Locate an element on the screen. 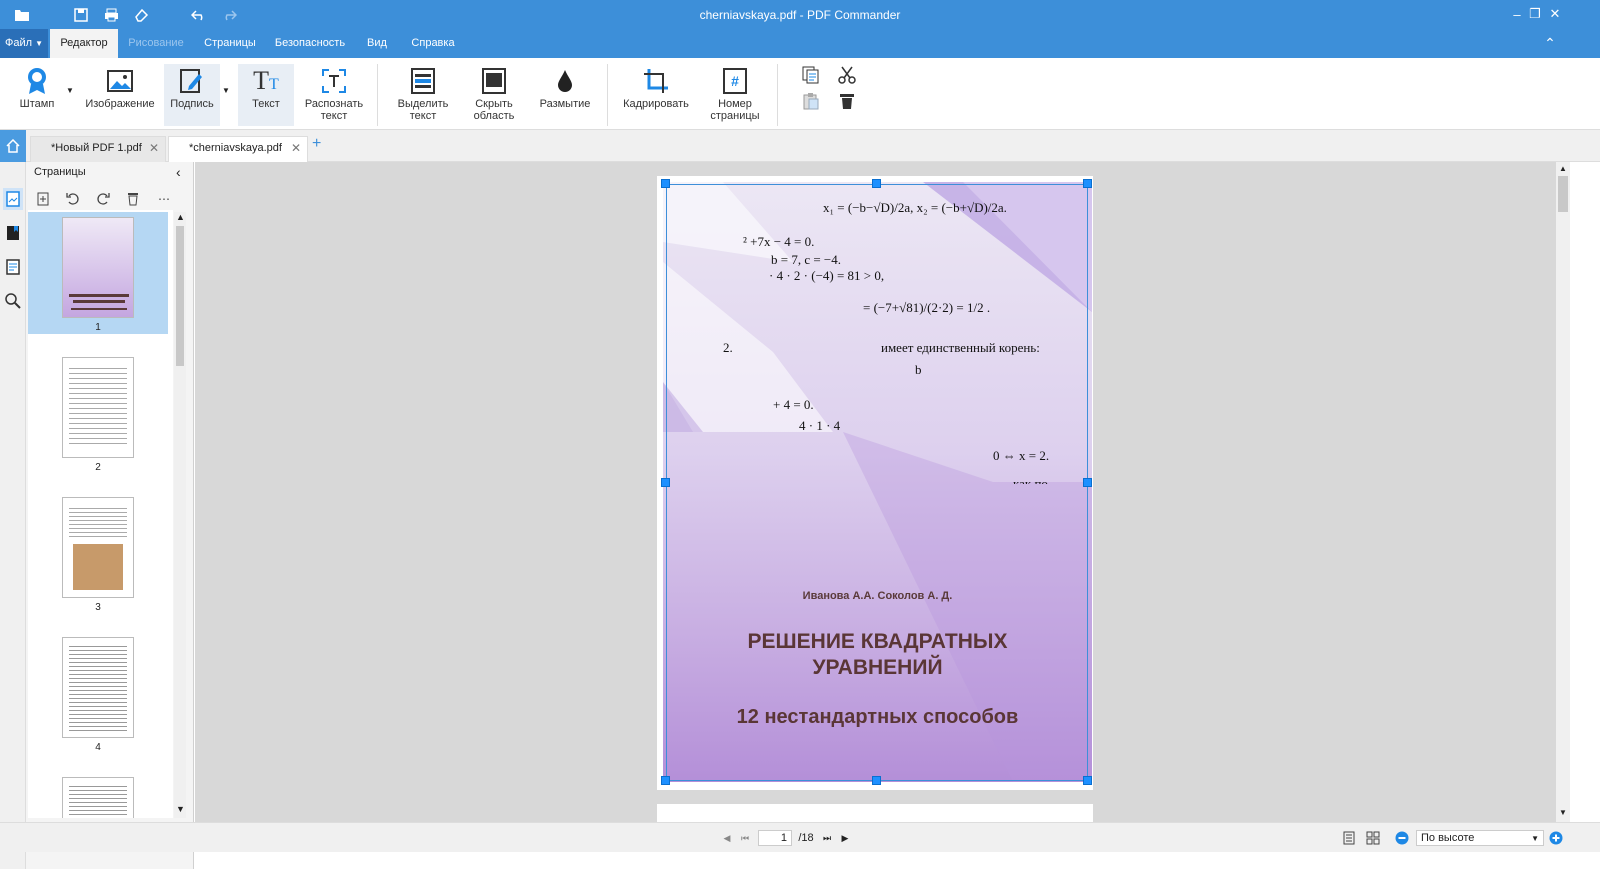 The image size is (1600, 869). paste-icon is located at coordinates (811, 101).